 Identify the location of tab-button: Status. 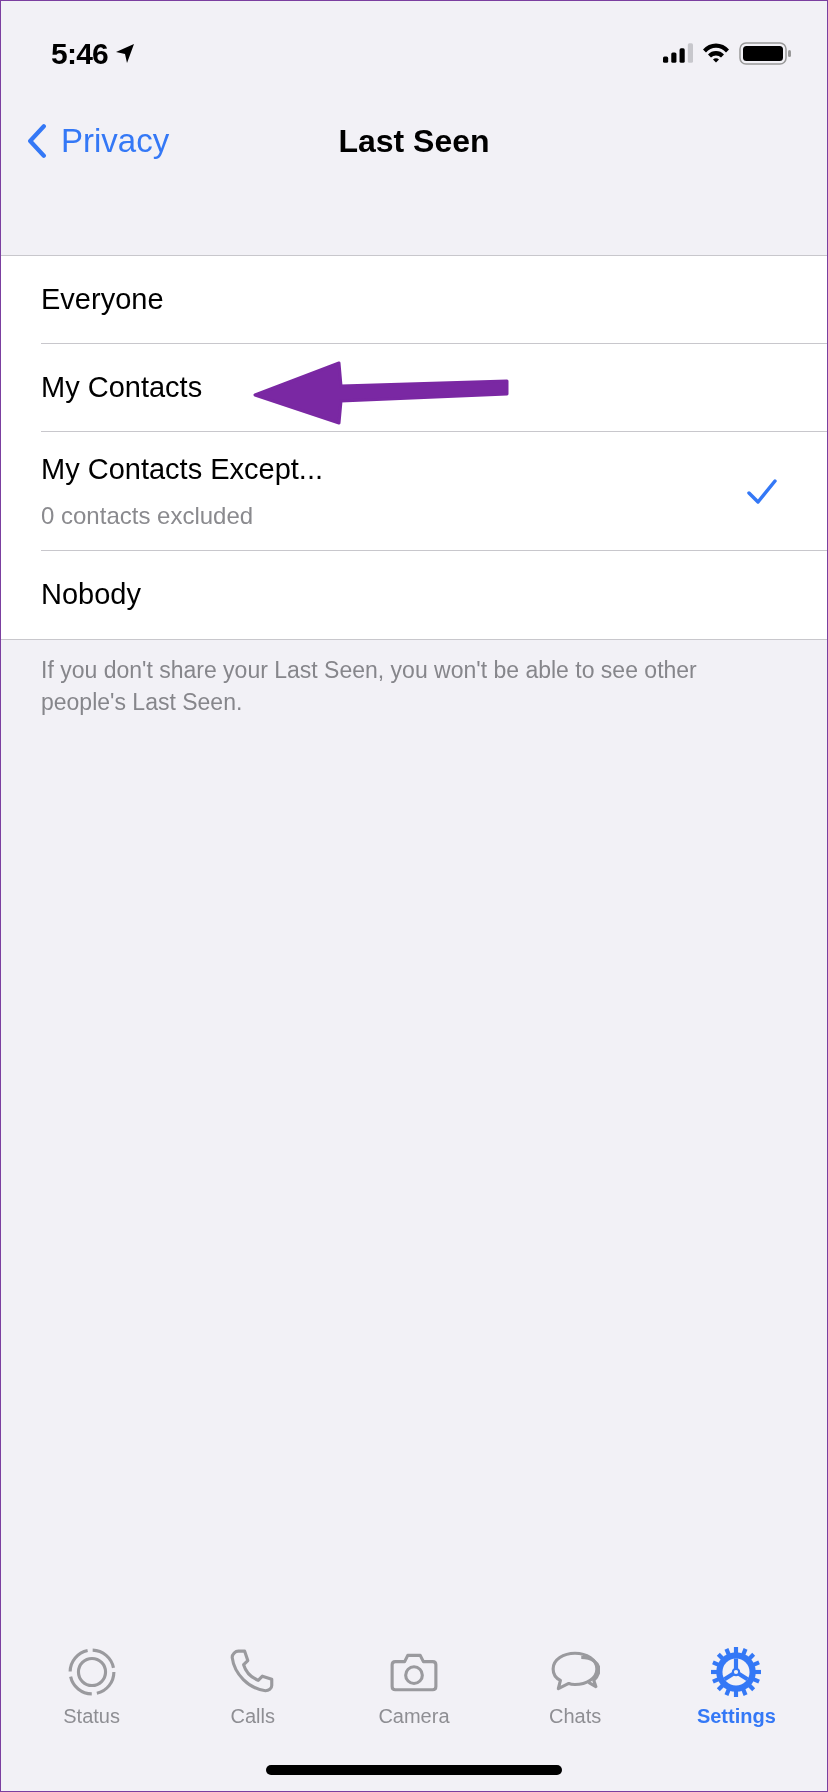
(91, 1689).